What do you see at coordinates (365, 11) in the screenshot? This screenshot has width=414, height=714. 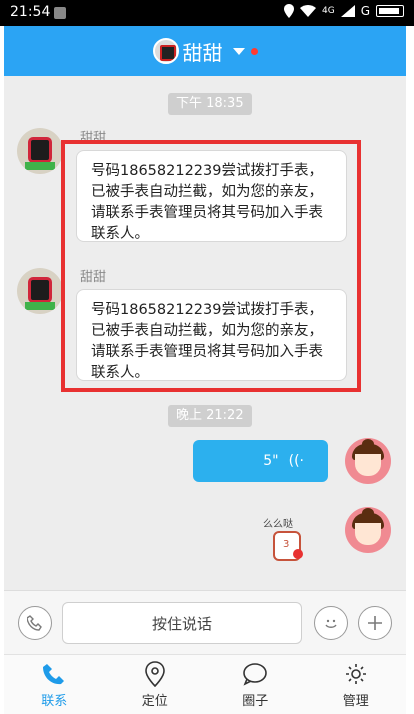 I see `signal-label: G` at bounding box center [365, 11].